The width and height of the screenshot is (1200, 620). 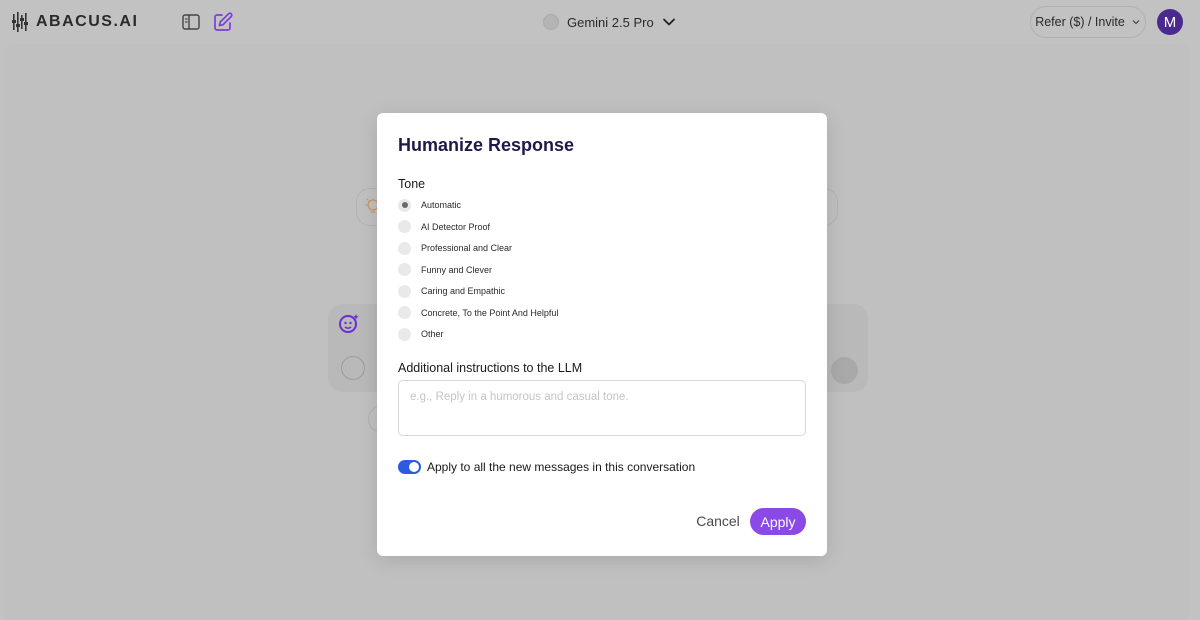 What do you see at coordinates (778, 521) in the screenshot?
I see `apply-button: Apply` at bounding box center [778, 521].